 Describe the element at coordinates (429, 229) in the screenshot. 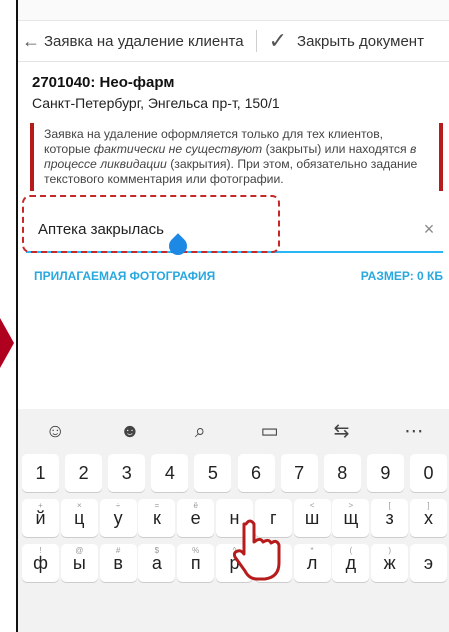

I see `clear-icon: ×` at that location.